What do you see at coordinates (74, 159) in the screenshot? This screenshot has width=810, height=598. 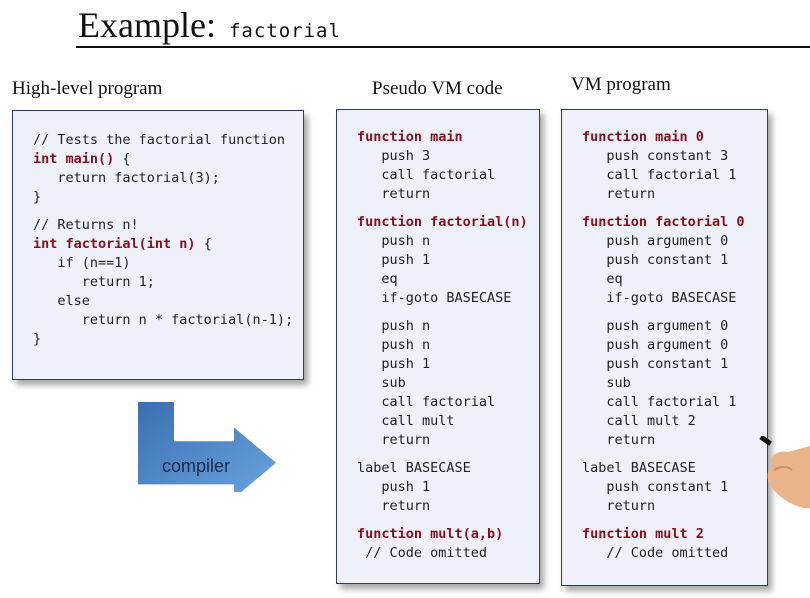 I see `code-keyword: int main()` at bounding box center [74, 159].